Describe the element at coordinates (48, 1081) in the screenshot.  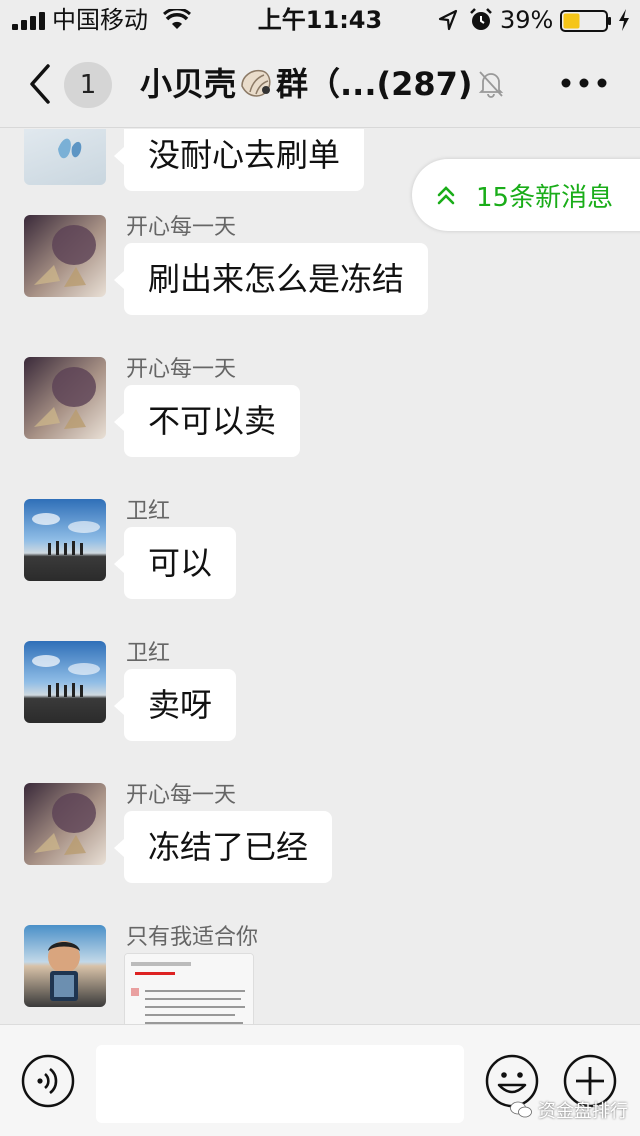
I see `voice-icon` at that location.